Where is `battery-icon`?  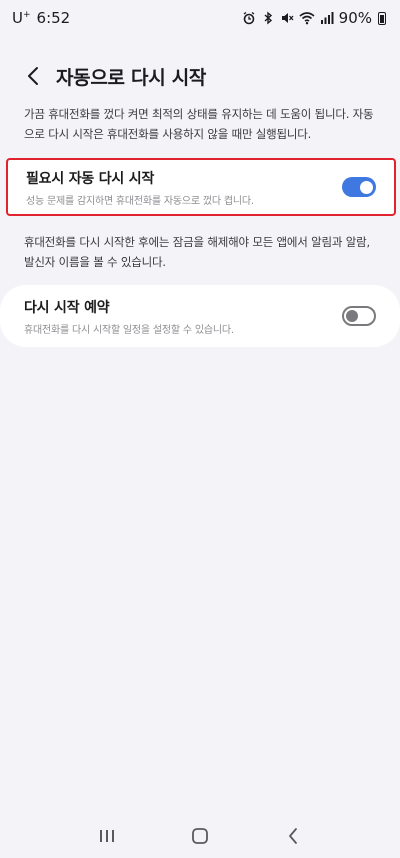
battery-icon is located at coordinates (382, 18).